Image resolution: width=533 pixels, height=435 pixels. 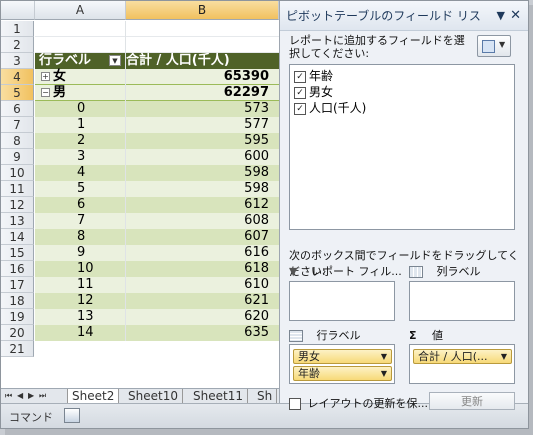 I want to click on field-item: ✓ 年齢, so click(x=313, y=76).